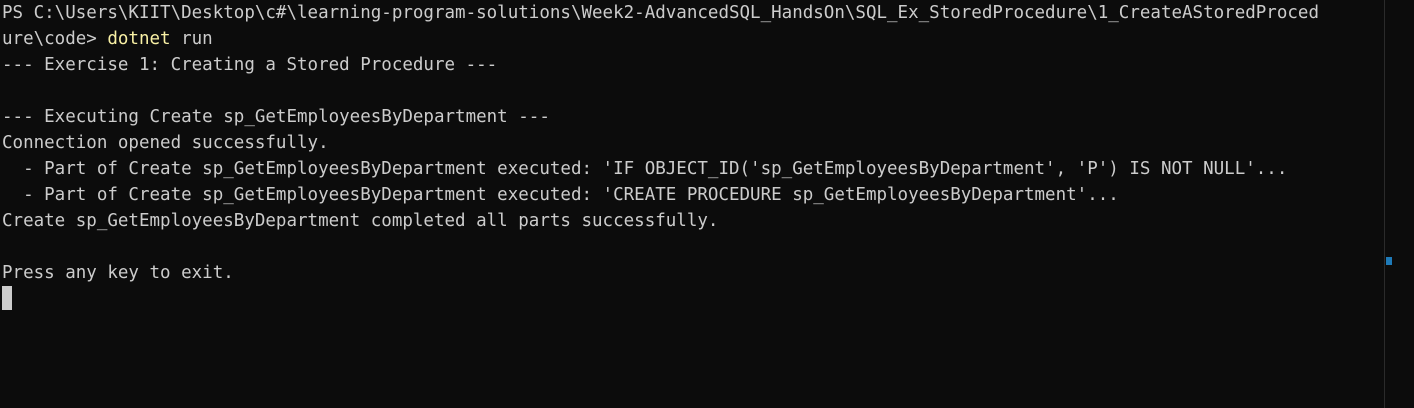  Describe the element at coordinates (139, 39) in the screenshot. I see `command-keyword: dotnet` at that location.